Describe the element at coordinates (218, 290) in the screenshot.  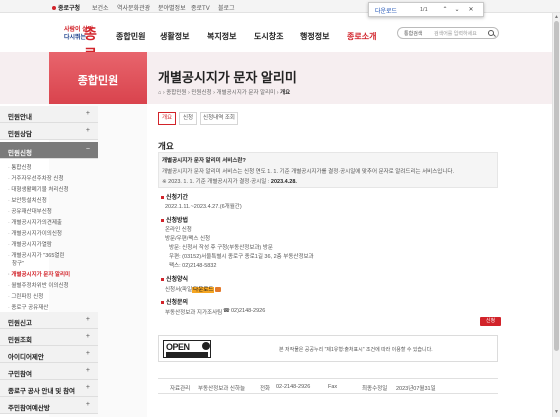
I see `hwp-file-icon` at that location.